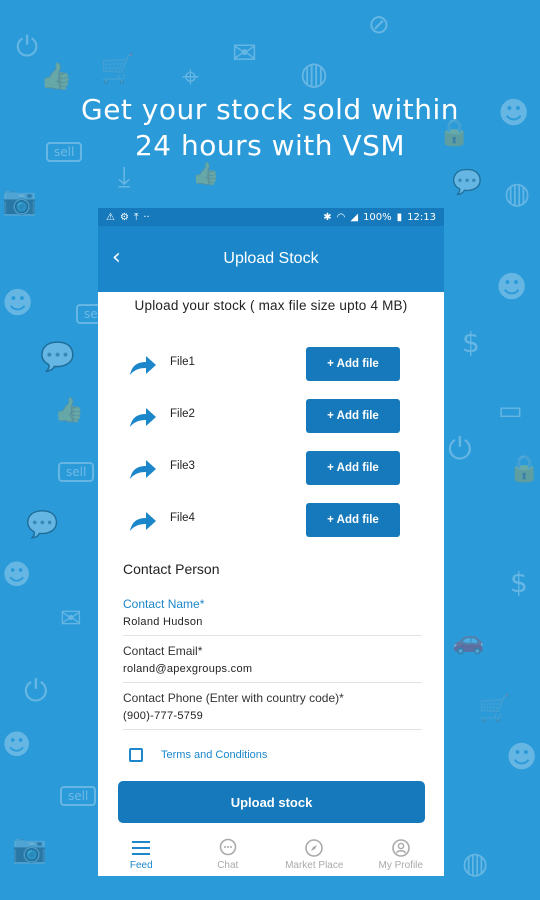 Image resolution: width=540 pixels, height=900 pixels. Describe the element at coordinates (272, 612) in the screenshot. I see `contact-name-field: Contact Name* Roland Hudson` at that location.